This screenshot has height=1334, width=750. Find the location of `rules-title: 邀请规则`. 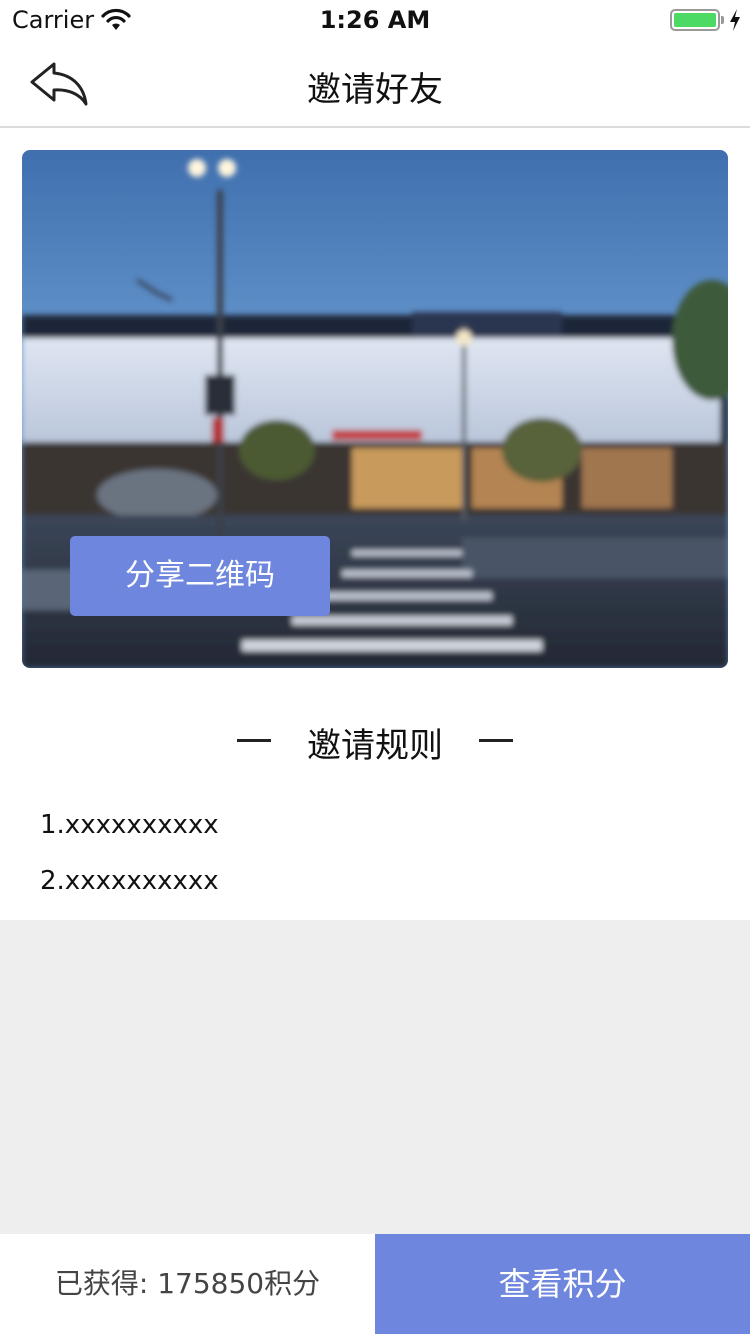

rules-title: 邀请规则 is located at coordinates (375, 746).